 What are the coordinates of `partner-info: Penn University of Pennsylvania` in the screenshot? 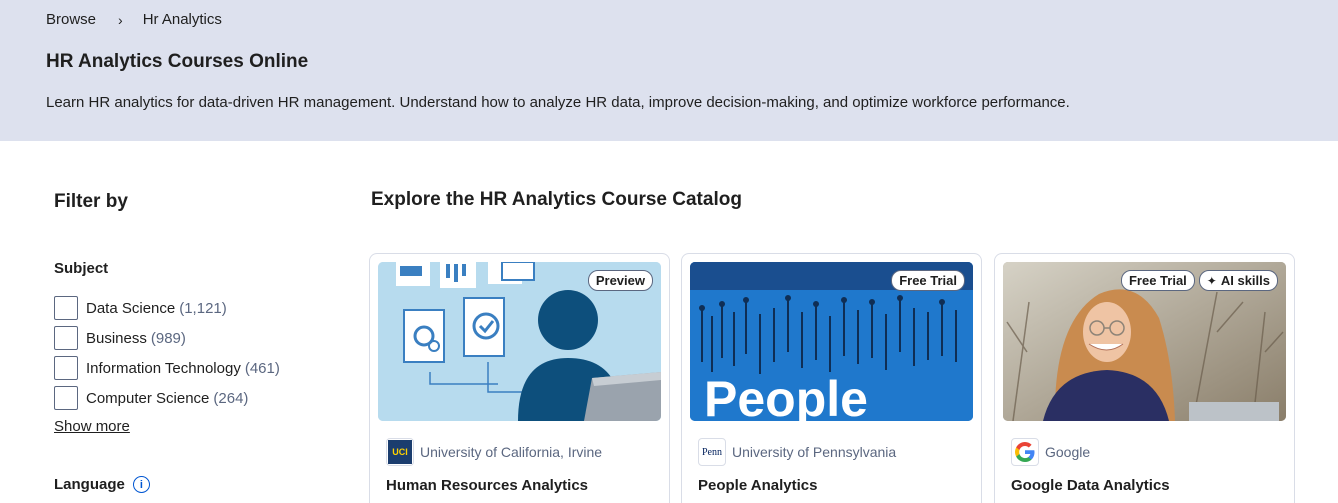 It's located at (797, 452).